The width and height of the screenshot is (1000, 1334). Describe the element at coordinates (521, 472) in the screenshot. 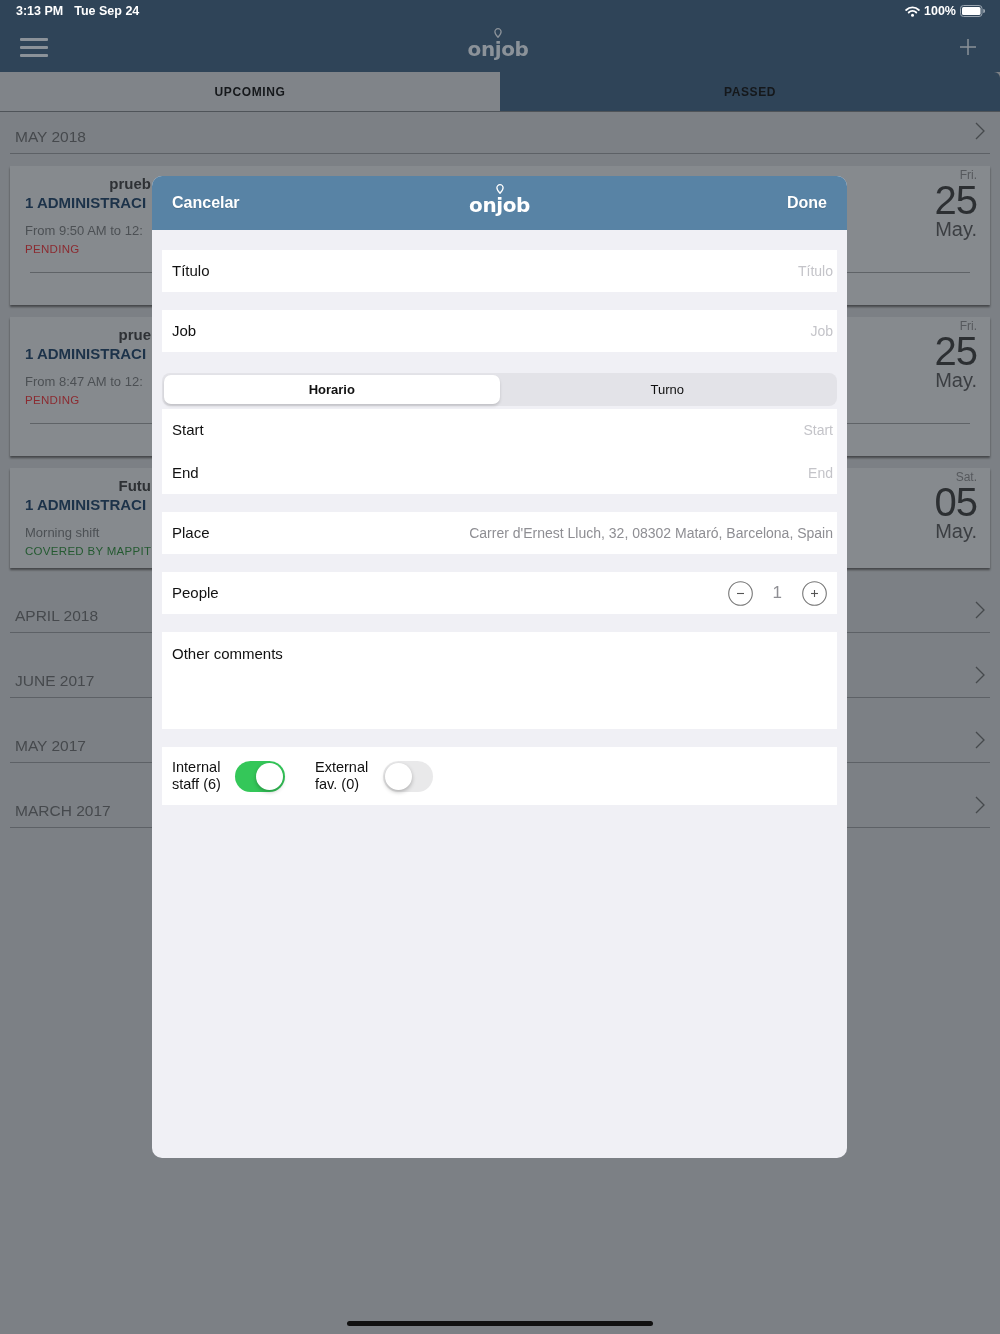

I see `time-field: End` at that location.